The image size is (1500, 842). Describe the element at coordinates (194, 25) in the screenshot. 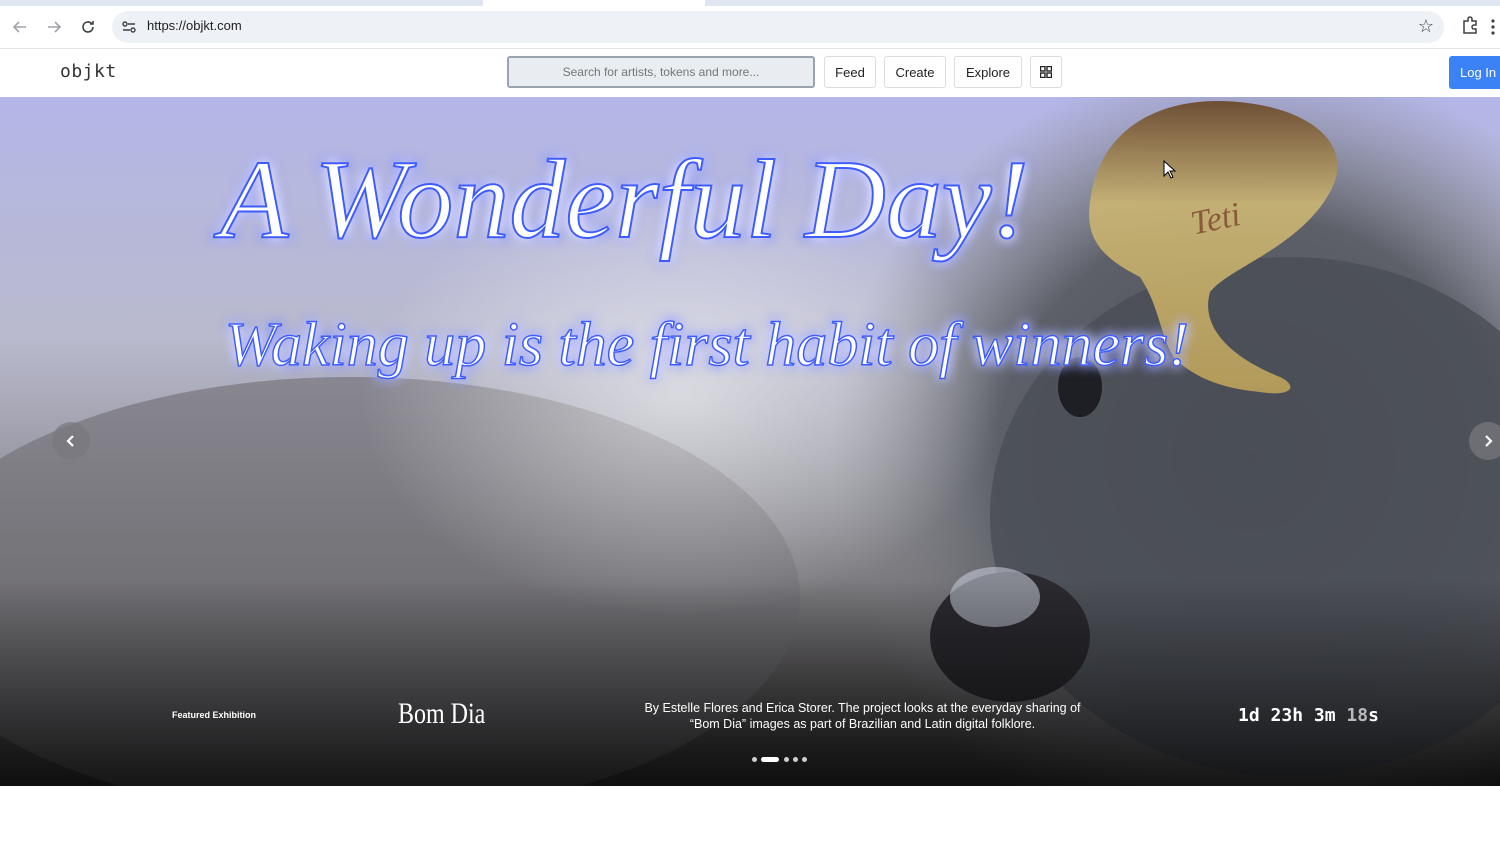

I see `url-text: https://objkt.com` at that location.